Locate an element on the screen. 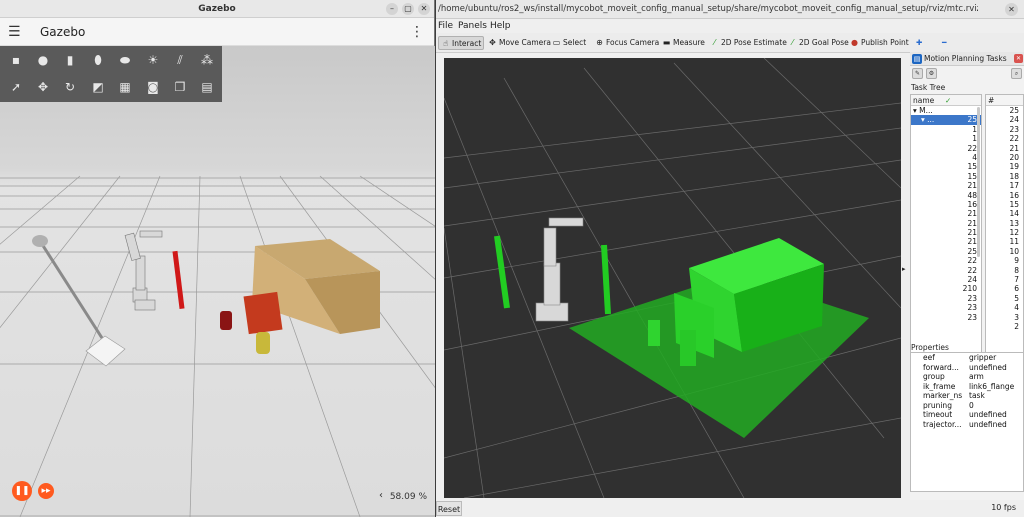  property-row: group arm is located at coordinates (967, 377).